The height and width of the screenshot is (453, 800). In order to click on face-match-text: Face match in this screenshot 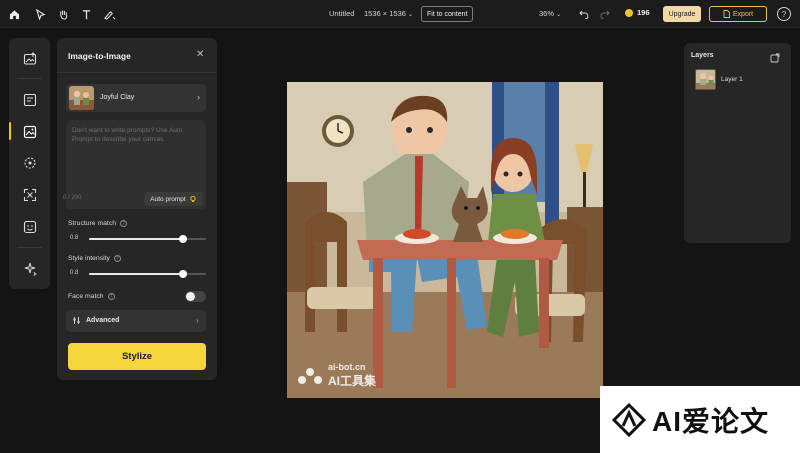, I will do `click(86, 296)`.